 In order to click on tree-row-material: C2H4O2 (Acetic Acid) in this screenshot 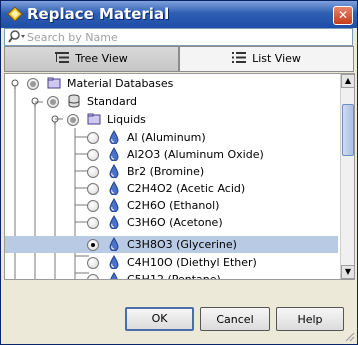, I will do `click(171, 188)`.